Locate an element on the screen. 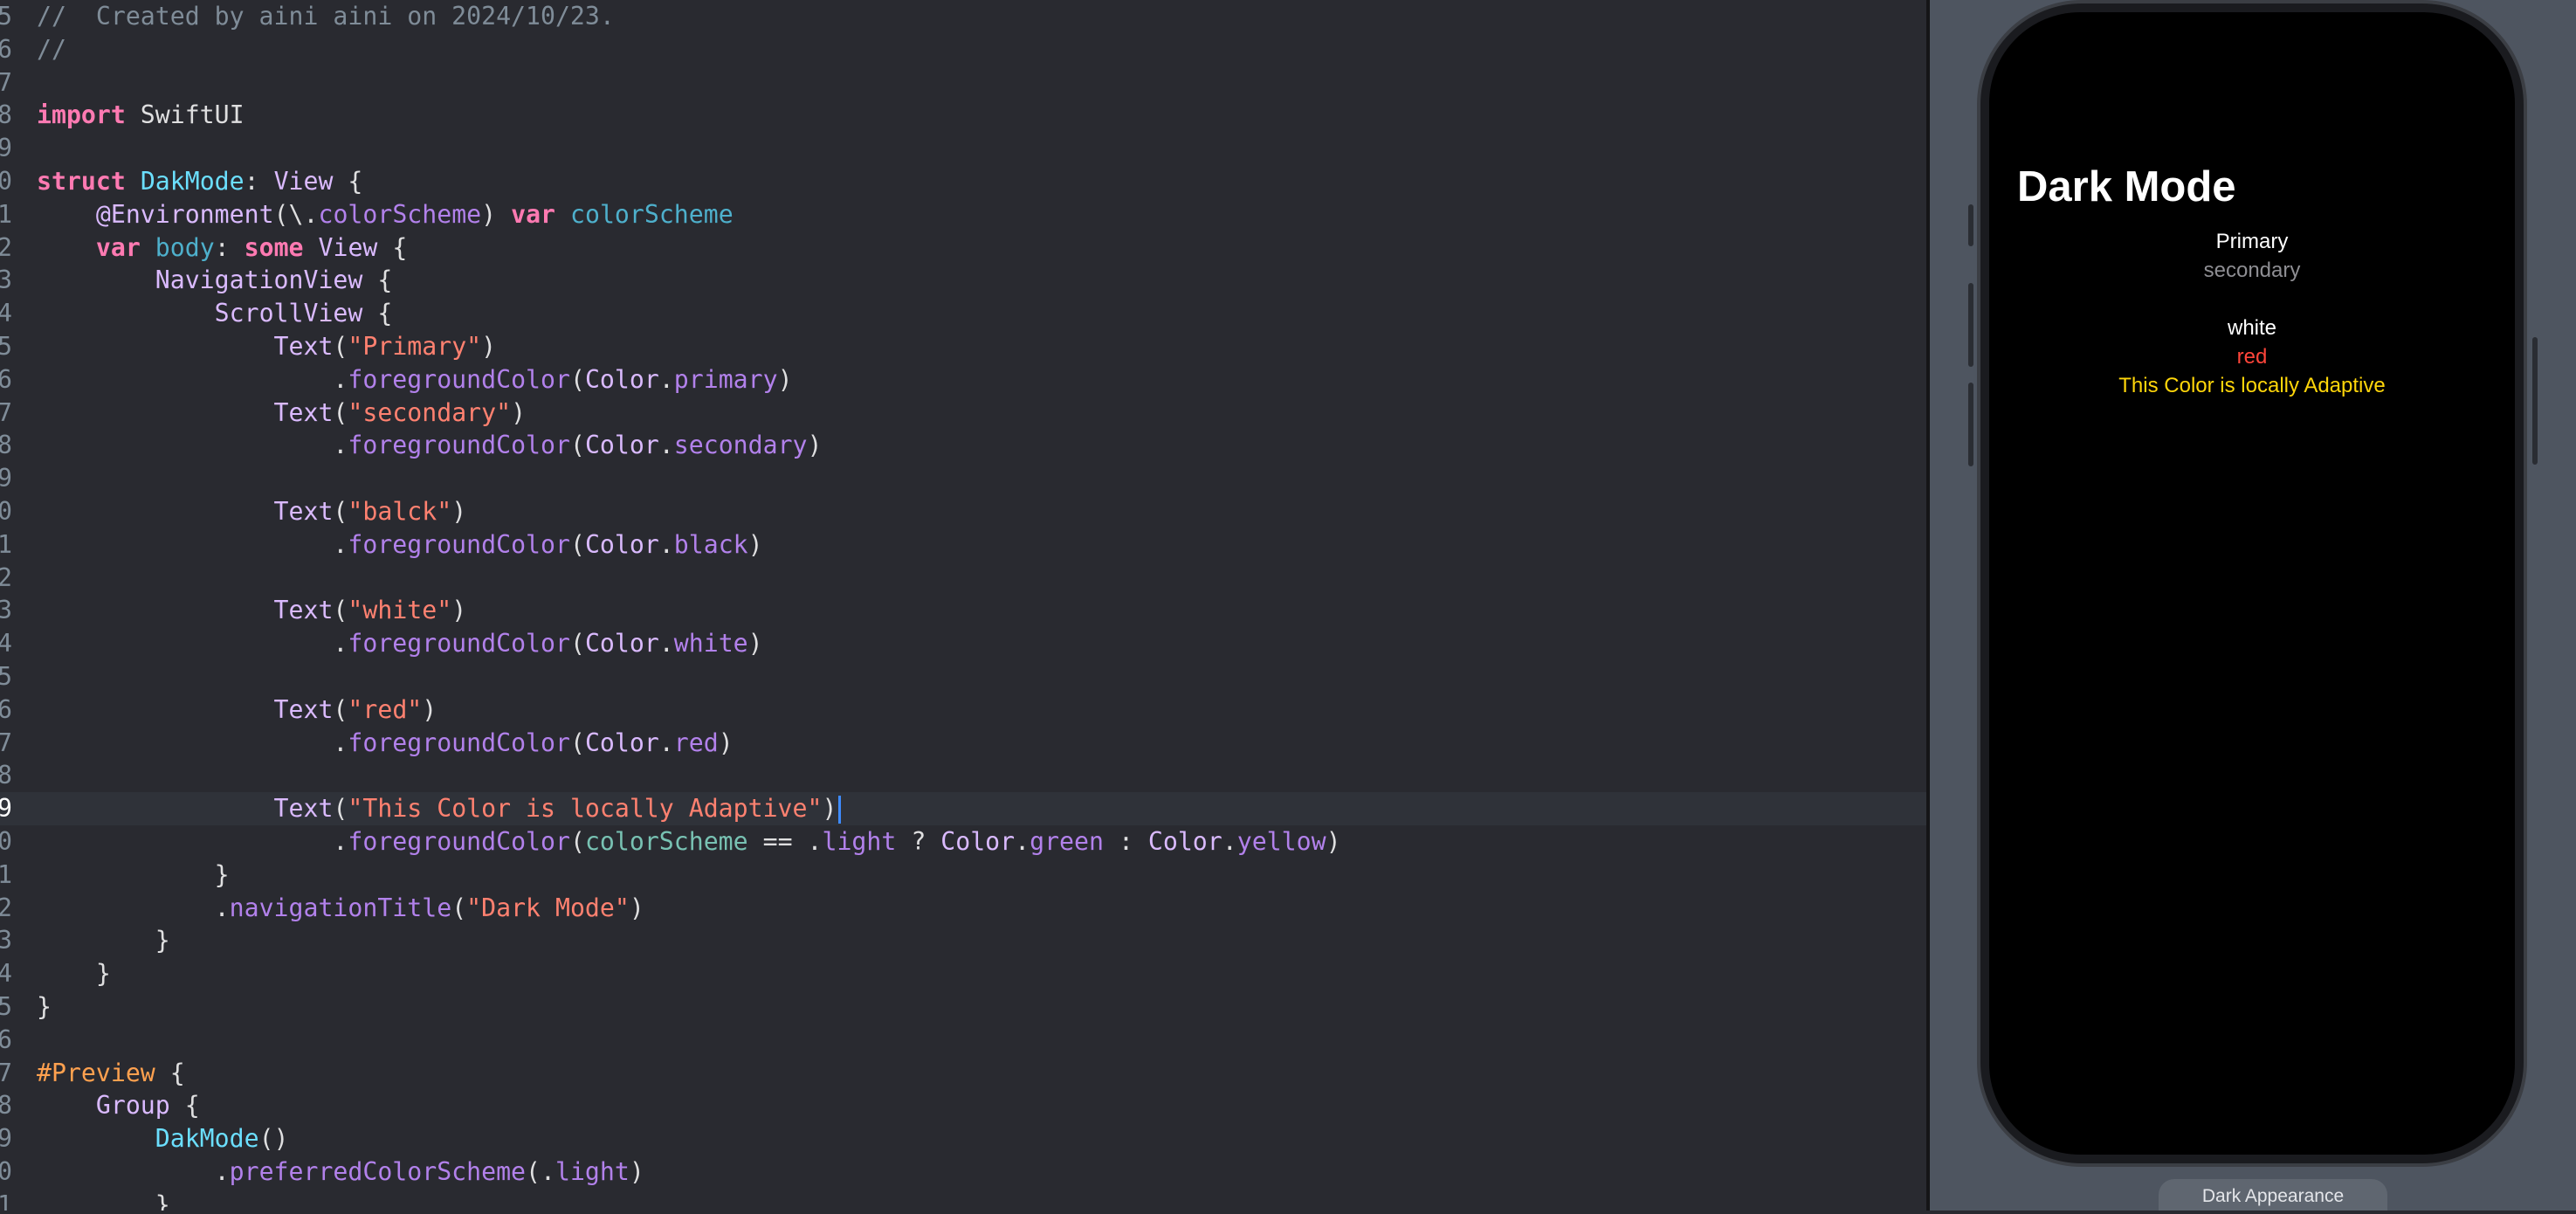  line-code: Text("balck") is located at coordinates (252, 511).